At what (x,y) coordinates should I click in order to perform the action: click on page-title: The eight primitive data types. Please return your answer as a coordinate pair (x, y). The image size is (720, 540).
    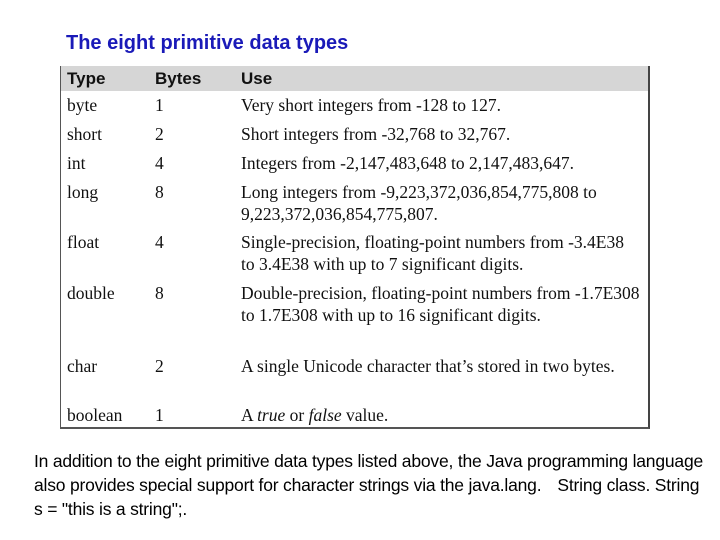
    Looking at the image, I should click on (207, 43).